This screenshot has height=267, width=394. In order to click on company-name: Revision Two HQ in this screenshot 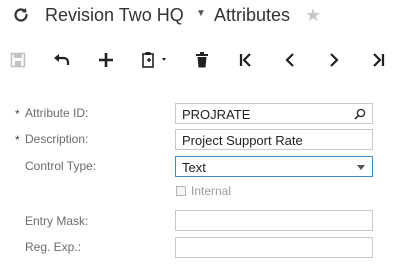, I will do `click(114, 15)`.